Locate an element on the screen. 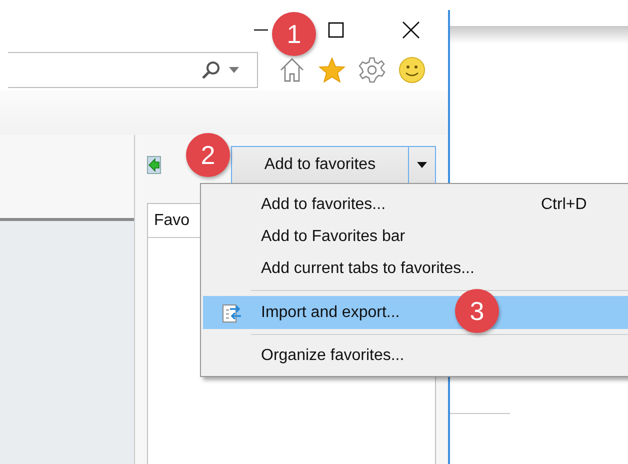 The width and height of the screenshot is (628, 464). dropdown-button is located at coordinates (422, 165).